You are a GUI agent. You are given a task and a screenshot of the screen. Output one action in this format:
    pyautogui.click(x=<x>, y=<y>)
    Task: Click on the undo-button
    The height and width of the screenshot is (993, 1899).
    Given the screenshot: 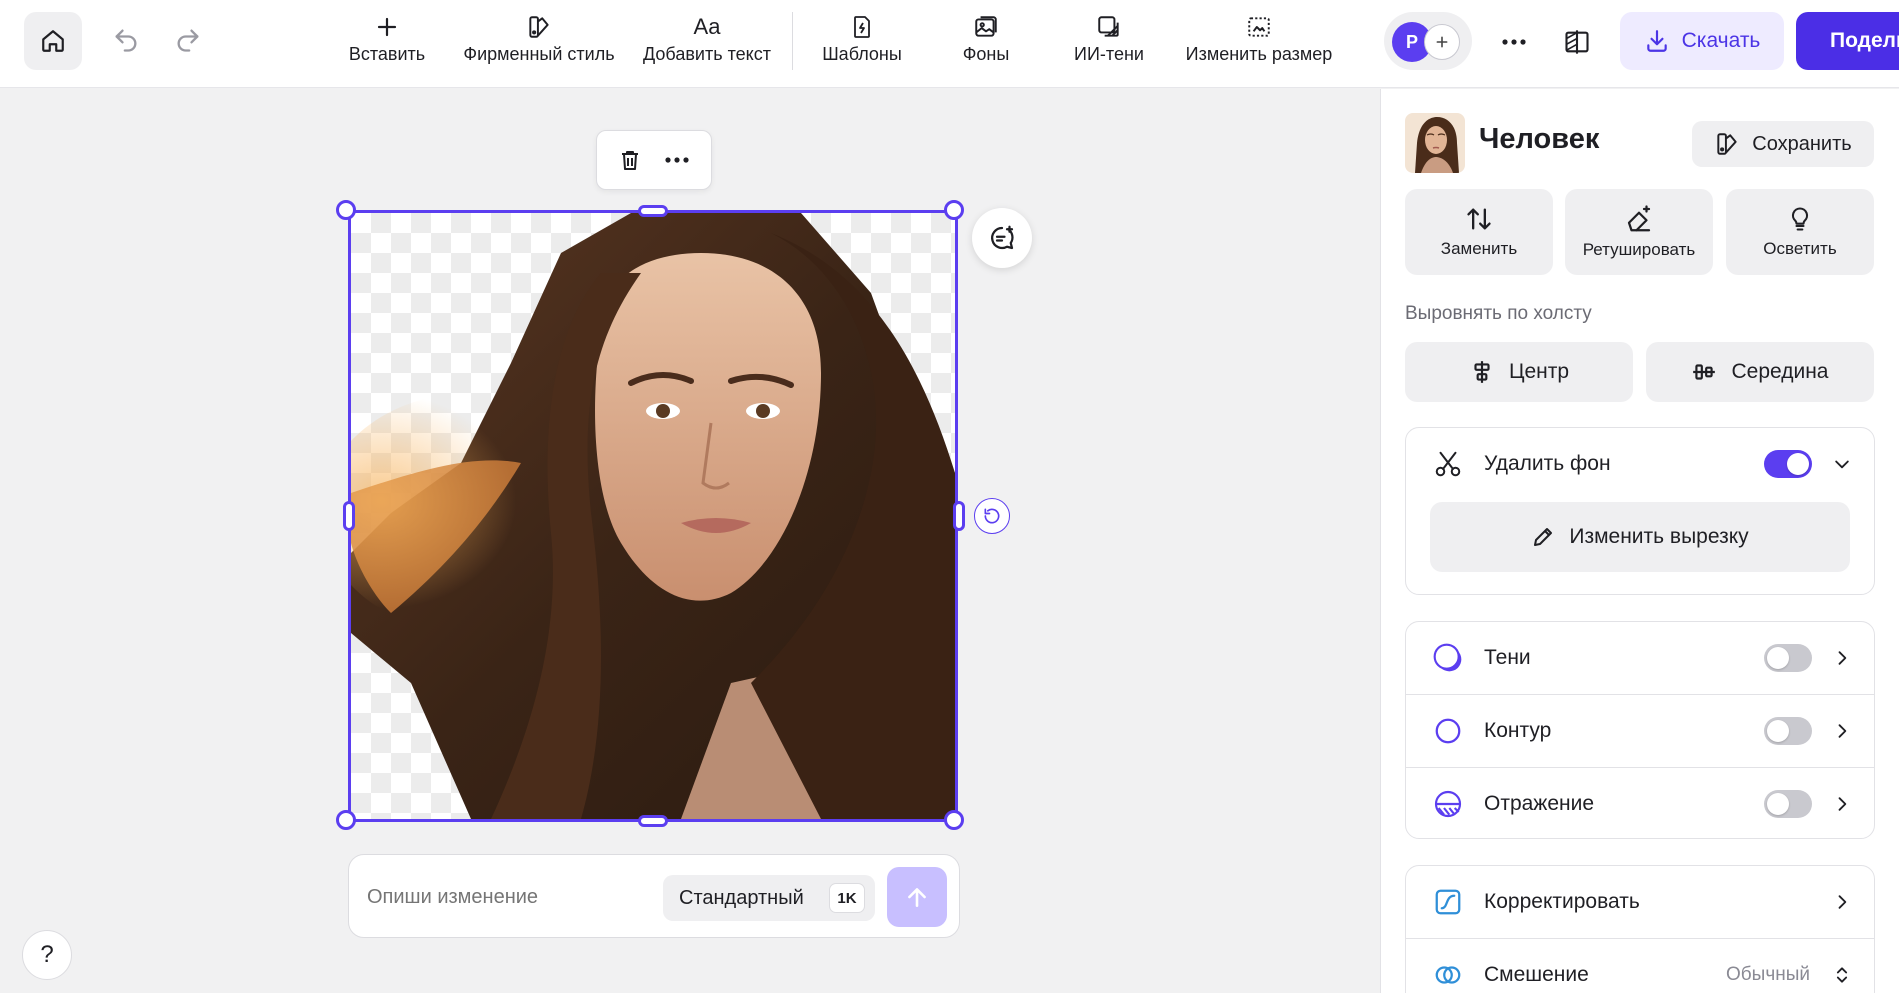 What is the action you would take?
    pyautogui.click(x=126, y=40)
    